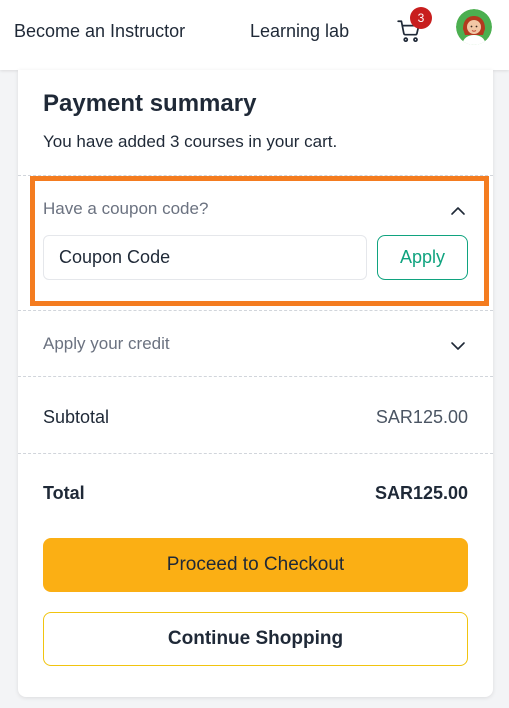 The height and width of the screenshot is (708, 509). What do you see at coordinates (255, 639) in the screenshot?
I see `continue-shopping-button: Continue Shopping` at bounding box center [255, 639].